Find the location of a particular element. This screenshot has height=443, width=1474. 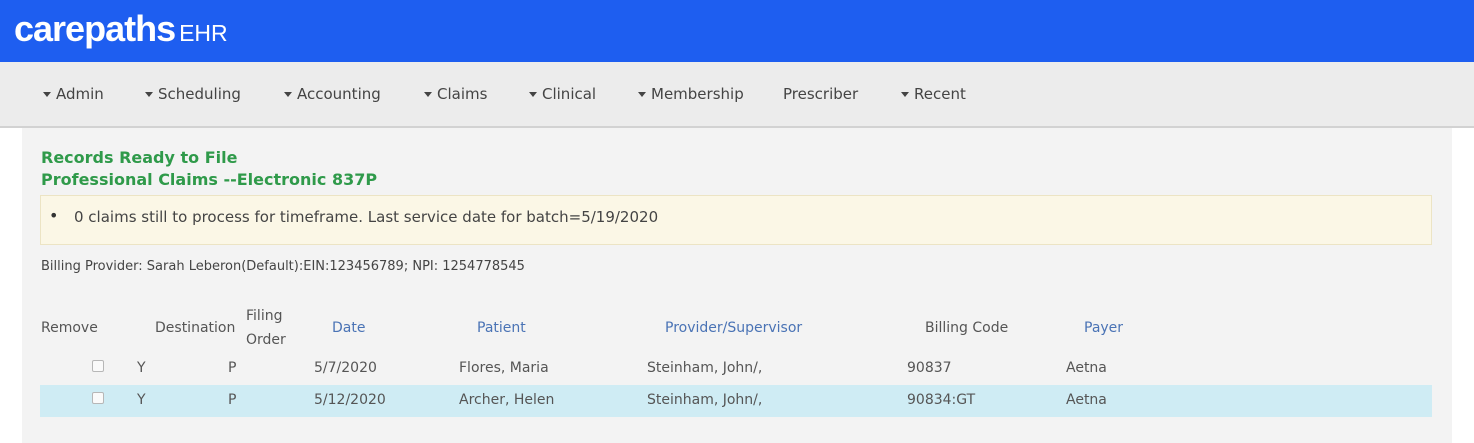

cell-patient: Flores, Maria is located at coordinates (504, 368).